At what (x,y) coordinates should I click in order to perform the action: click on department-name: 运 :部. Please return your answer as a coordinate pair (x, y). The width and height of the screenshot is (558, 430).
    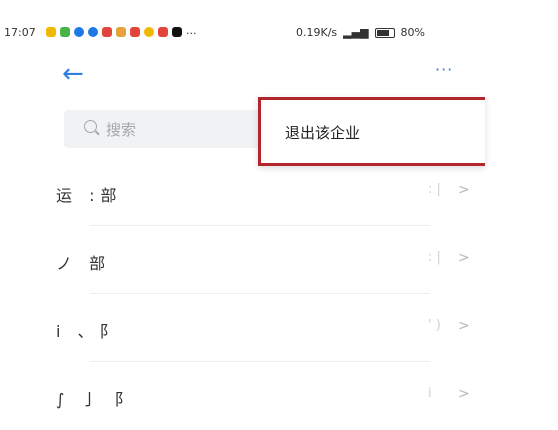
    Looking at the image, I should click on (89, 195).